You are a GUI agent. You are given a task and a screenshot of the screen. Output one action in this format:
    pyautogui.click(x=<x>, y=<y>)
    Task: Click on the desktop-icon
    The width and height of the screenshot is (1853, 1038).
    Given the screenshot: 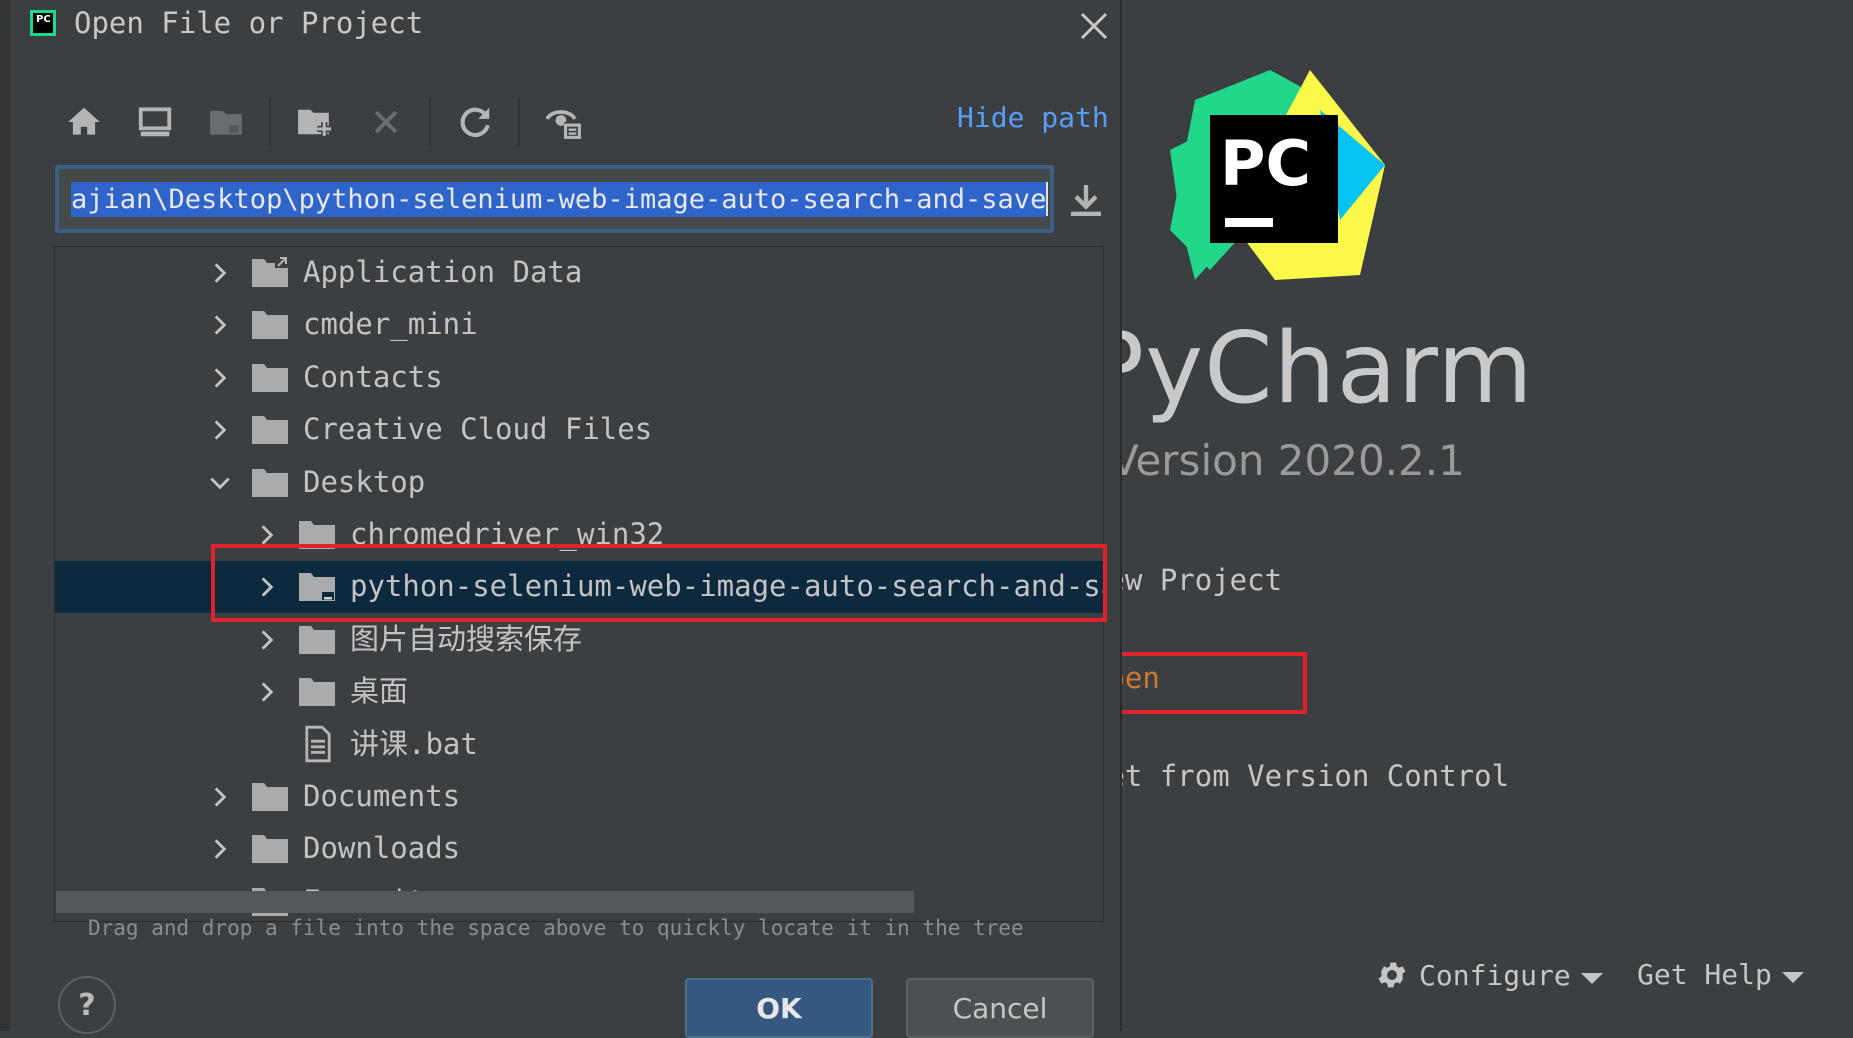 What is the action you would take?
    pyautogui.click(x=155, y=122)
    